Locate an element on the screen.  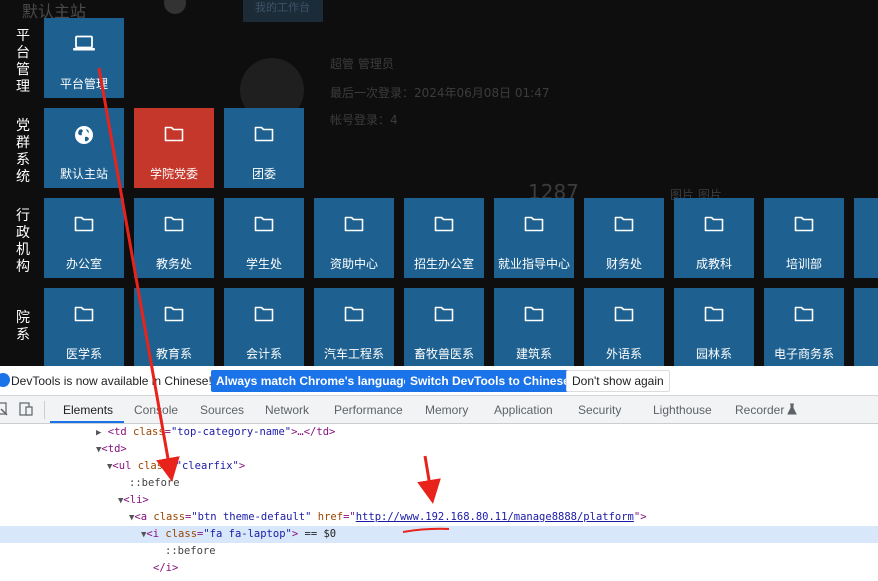
module-tile: 团委 is located at coordinates (264, 148).